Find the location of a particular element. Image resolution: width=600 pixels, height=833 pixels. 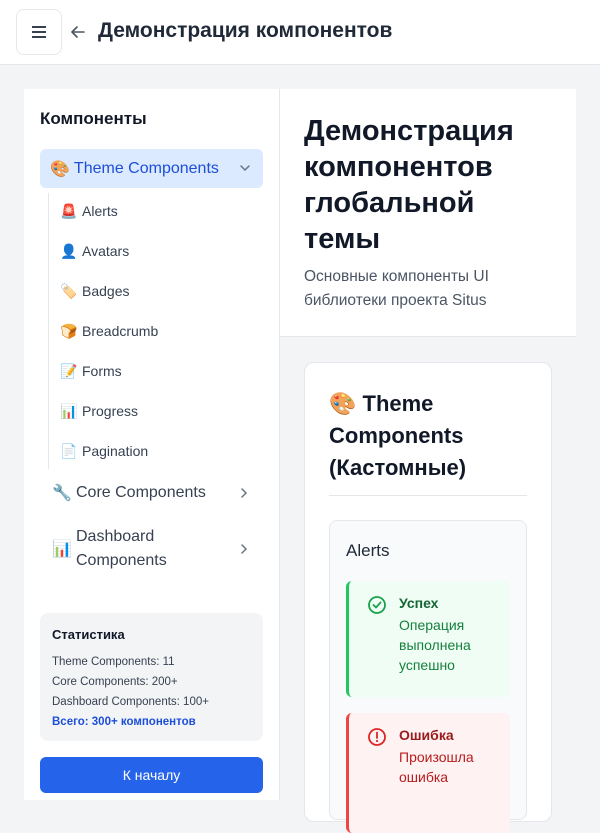

alert-success: Успех Операция выполнена успешно is located at coordinates (428, 639).